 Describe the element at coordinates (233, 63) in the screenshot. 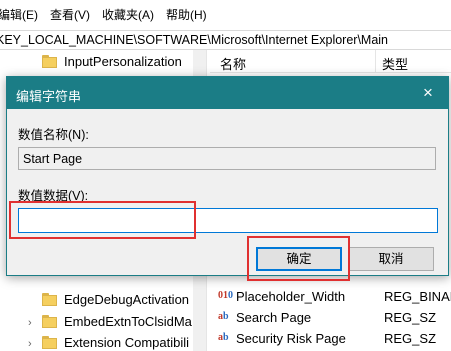

I see `column-header-name: 名称` at that location.